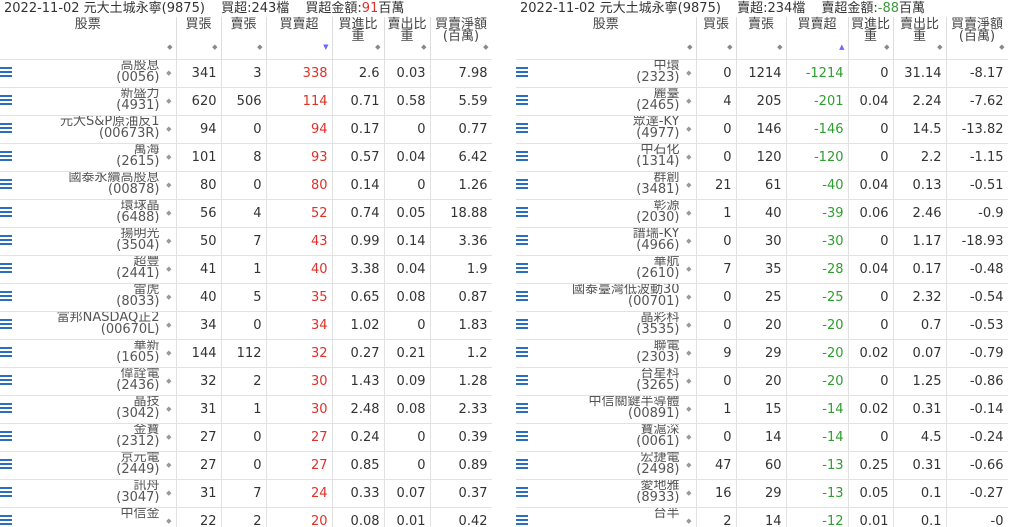 The image size is (1024, 527). I want to click on stock-cell: 群創 (3481) ◆, so click(606, 185).